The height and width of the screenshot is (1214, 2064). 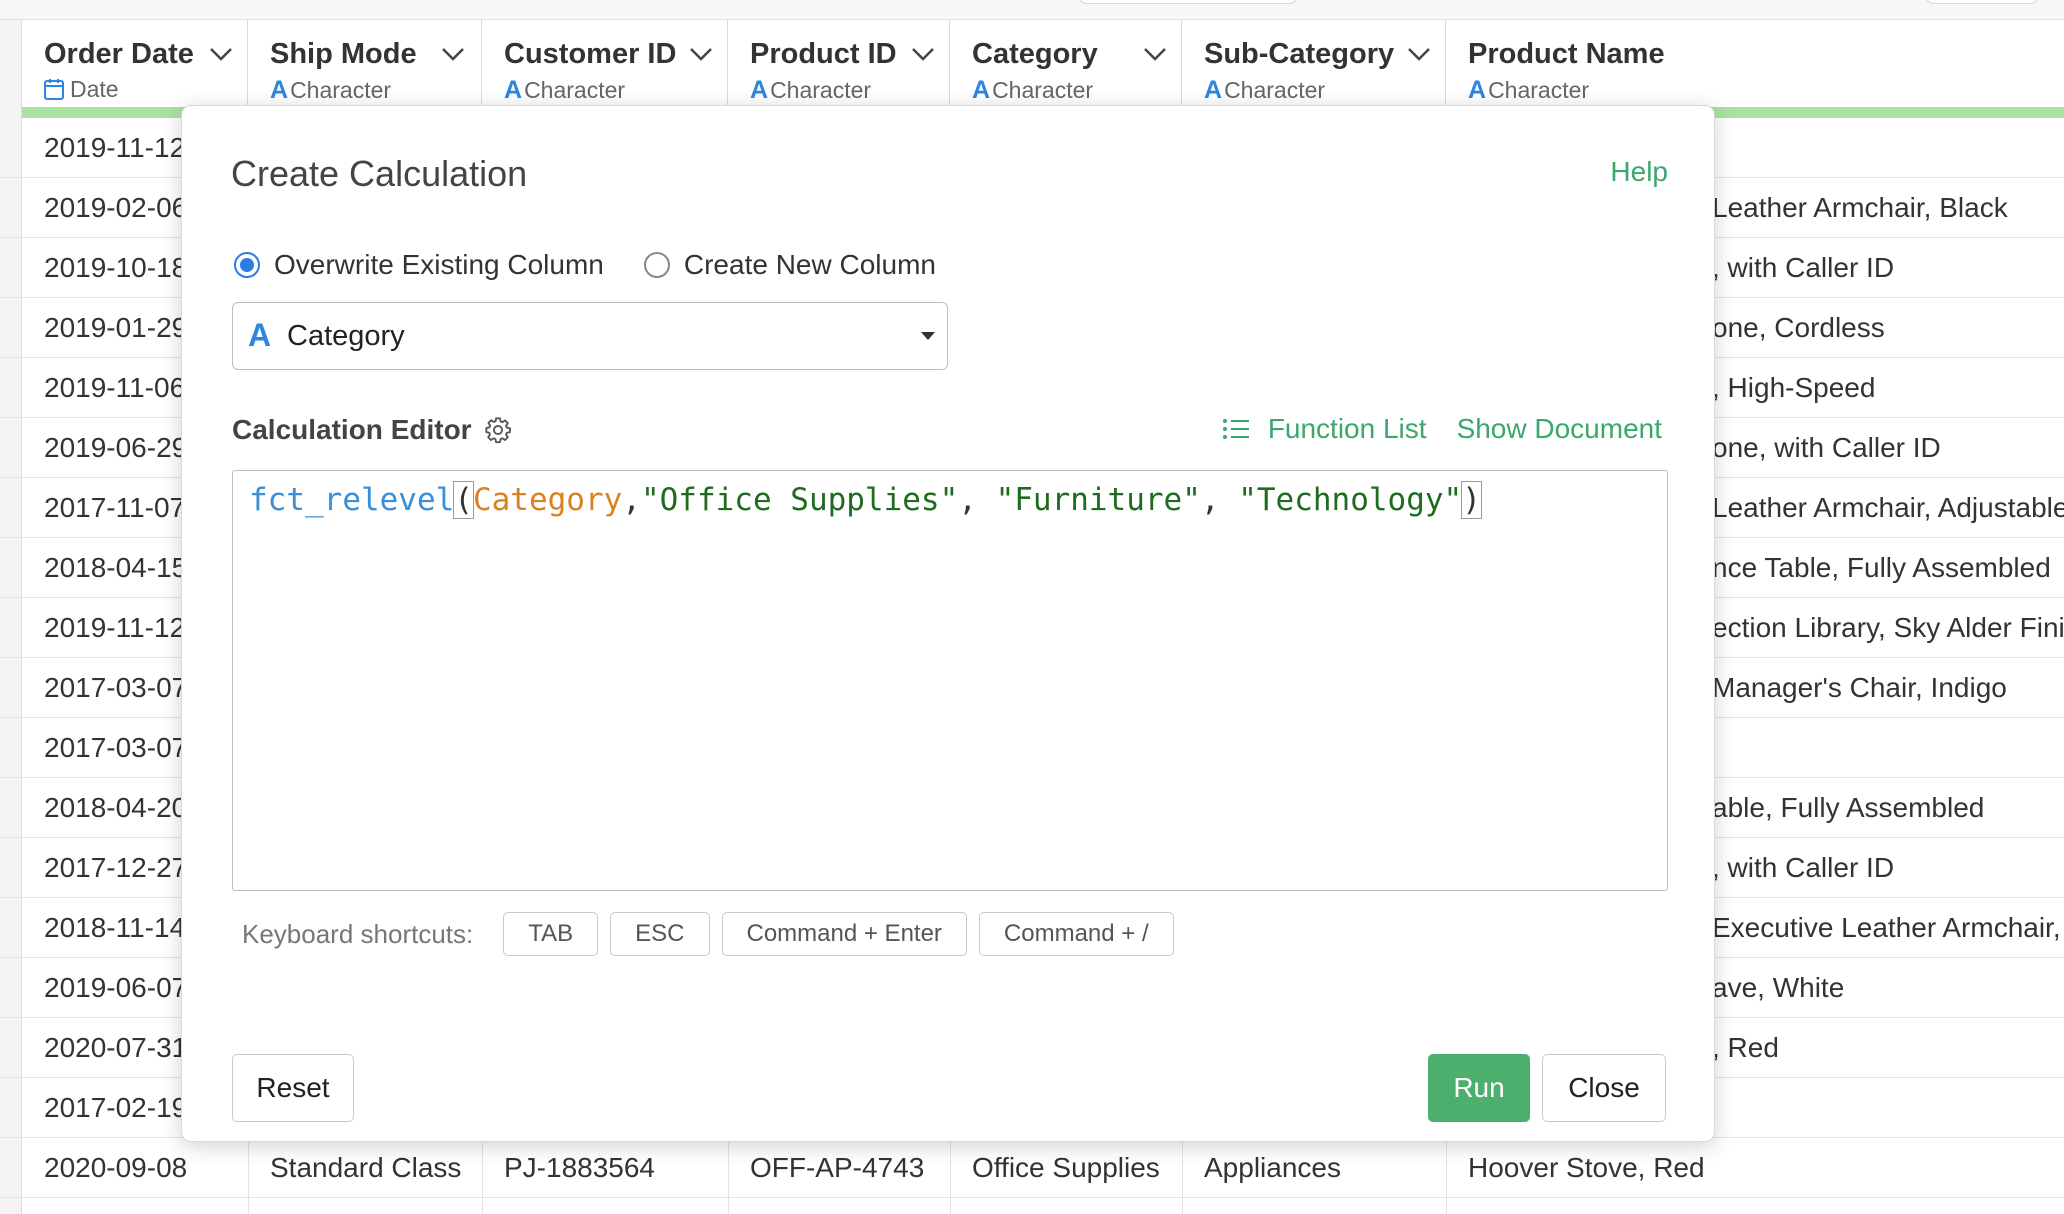 I want to click on function-list-link: Function List, so click(x=1324, y=429).